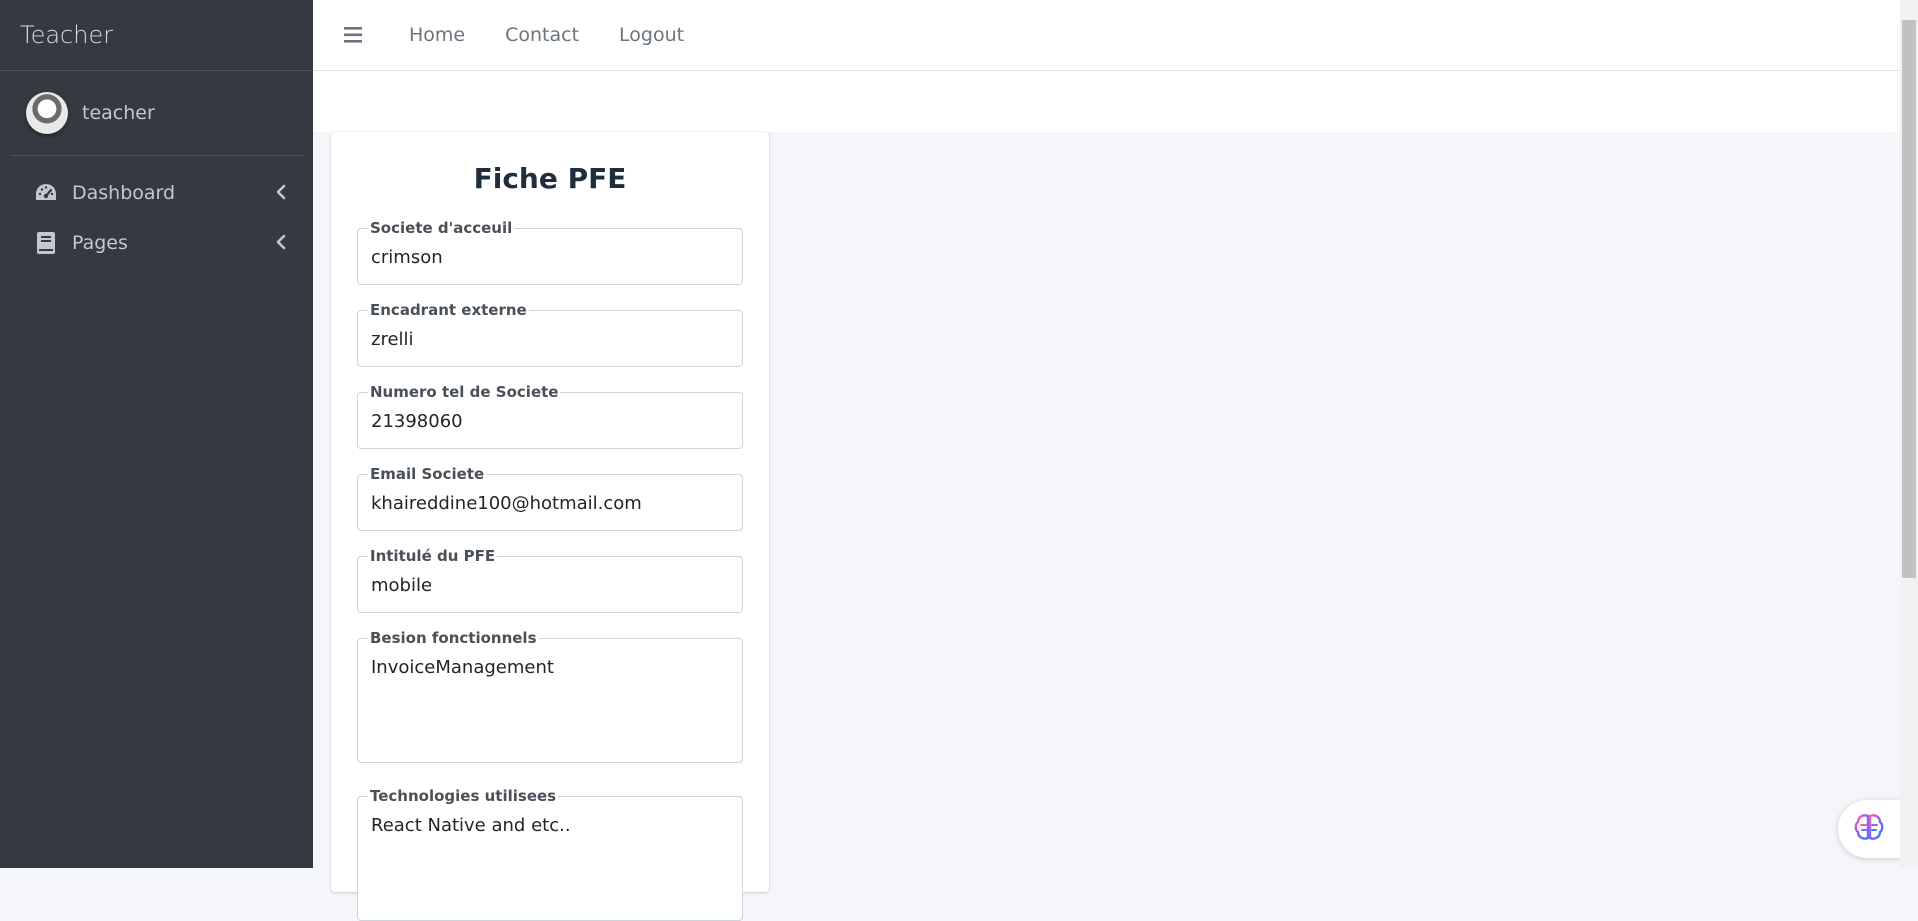 This screenshot has width=1918, height=921. I want to click on top-navbar: Home Contact Logout, so click(1106, 35).